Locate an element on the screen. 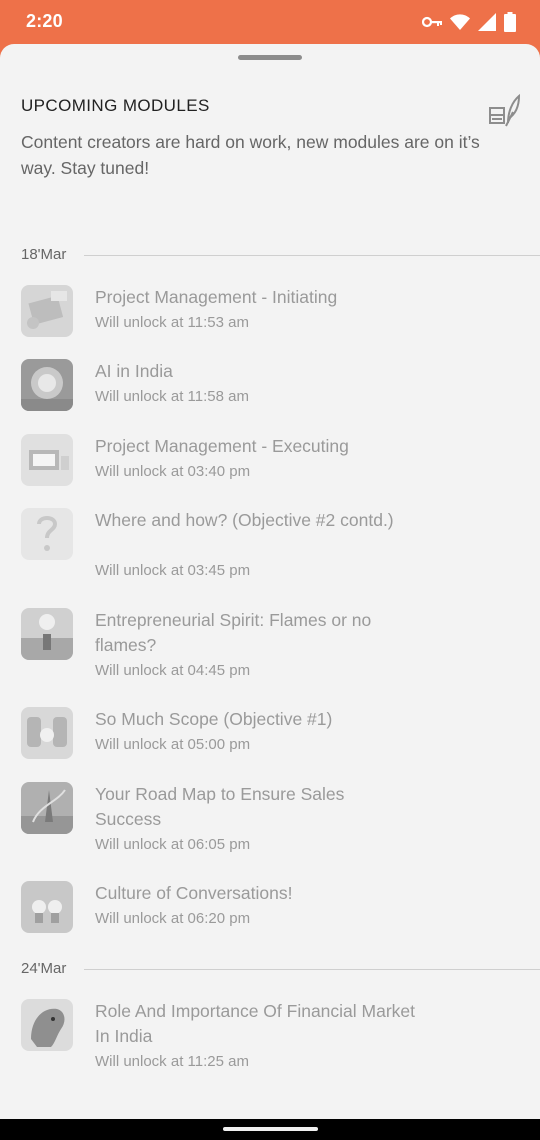  home-gesture-pill is located at coordinates (270, 1129).